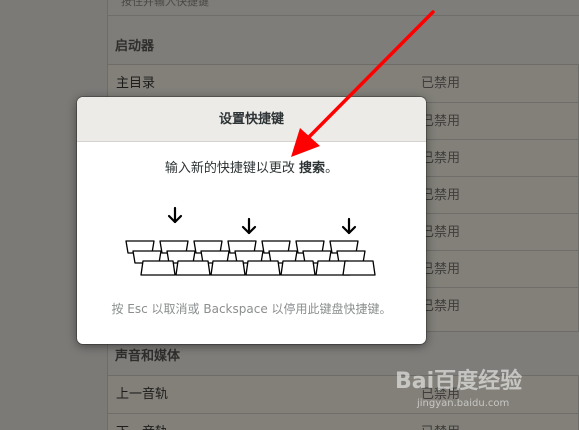  What do you see at coordinates (312, 168) in the screenshot?
I see `instruction-target: 搜索` at bounding box center [312, 168].